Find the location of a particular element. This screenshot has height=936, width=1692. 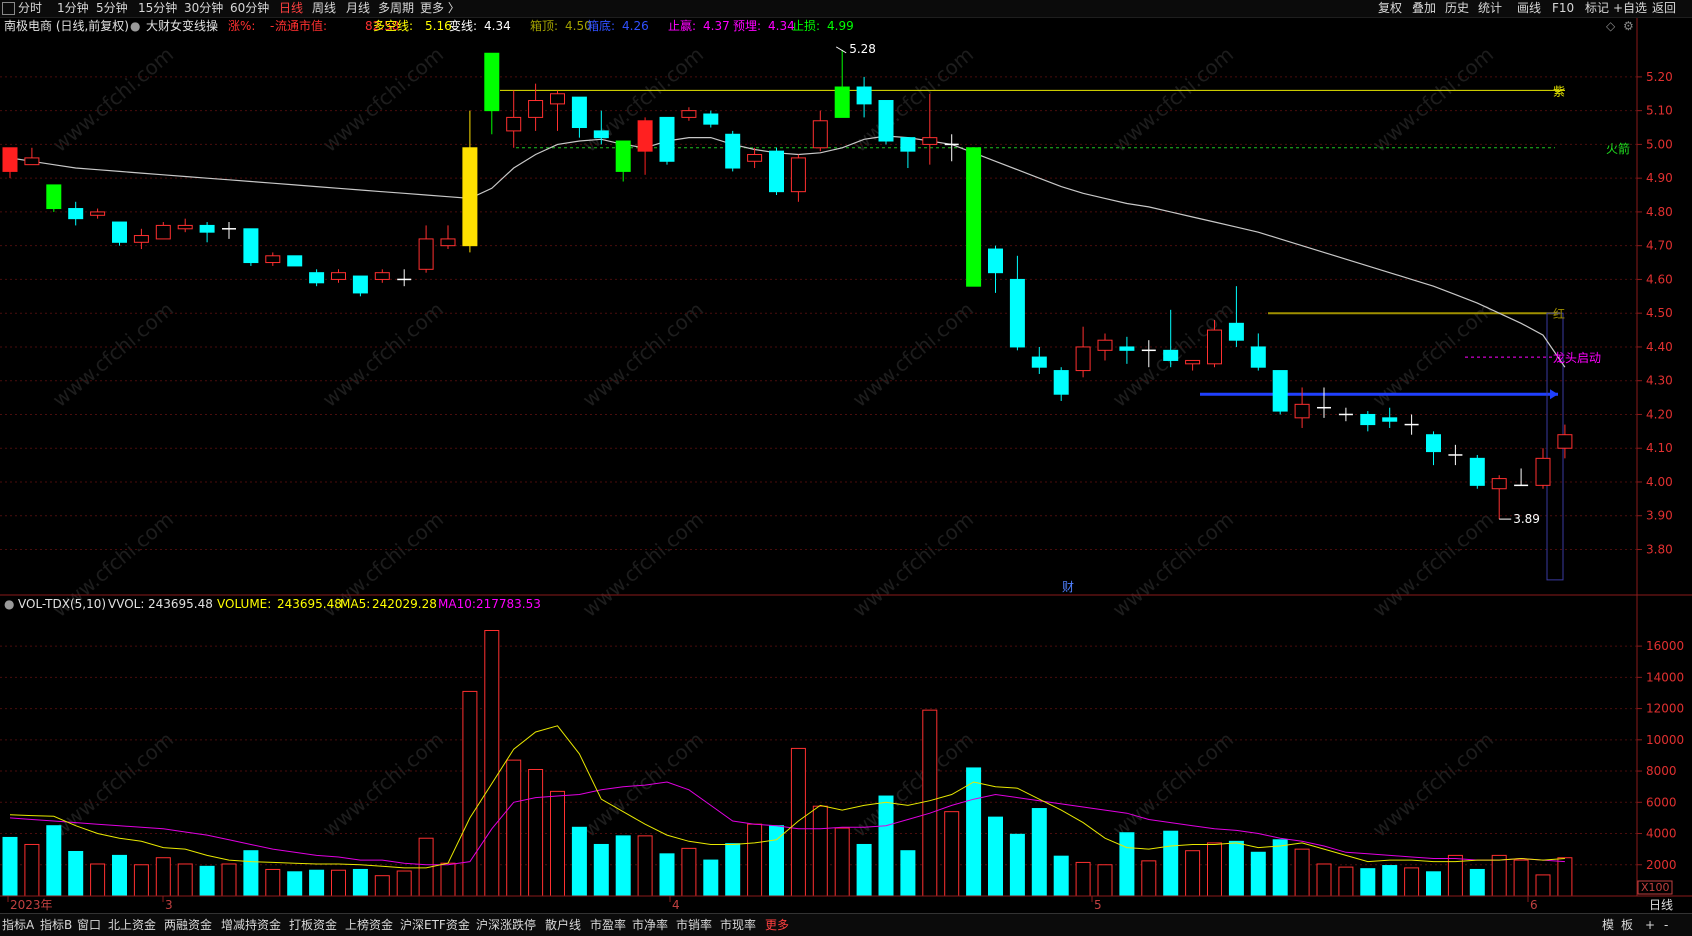

toolbar-button: 返回 is located at coordinates (1664, 8).